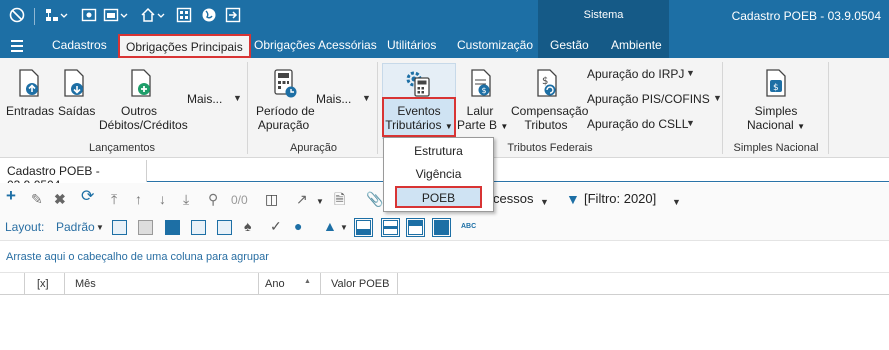 The width and height of the screenshot is (889, 350). What do you see at coordinates (573, 199) in the screenshot?
I see `filter-icon: ▼` at bounding box center [573, 199].